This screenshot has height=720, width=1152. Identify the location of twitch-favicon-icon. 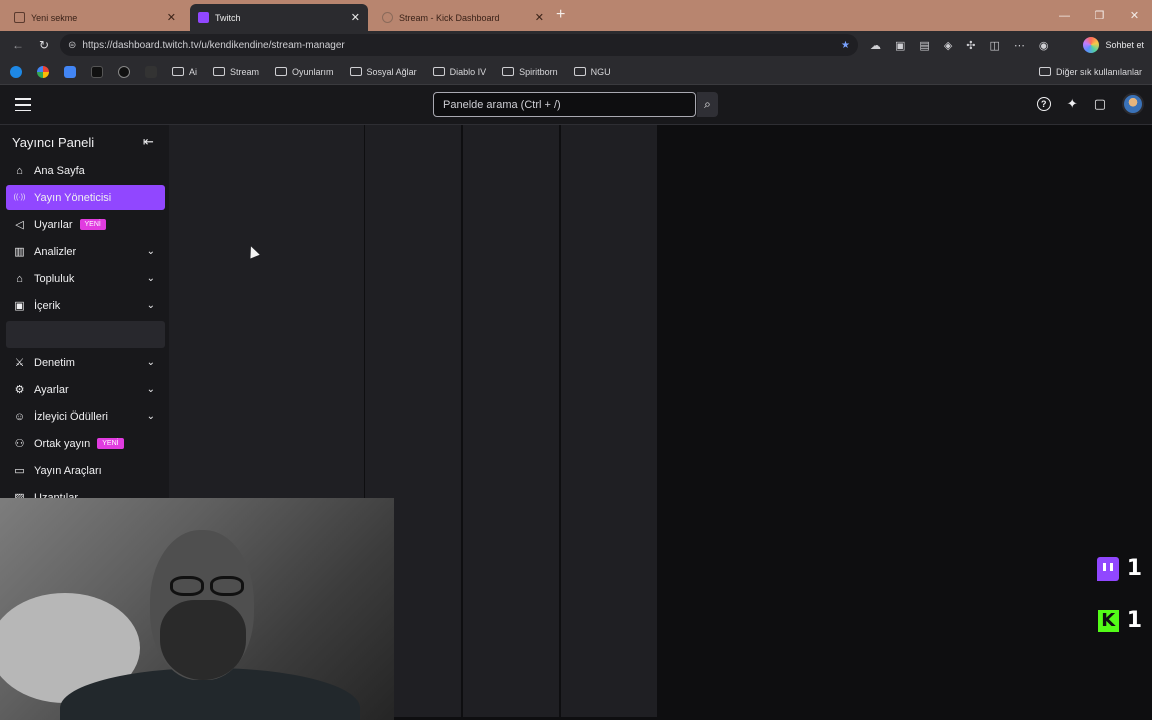
(203, 17).